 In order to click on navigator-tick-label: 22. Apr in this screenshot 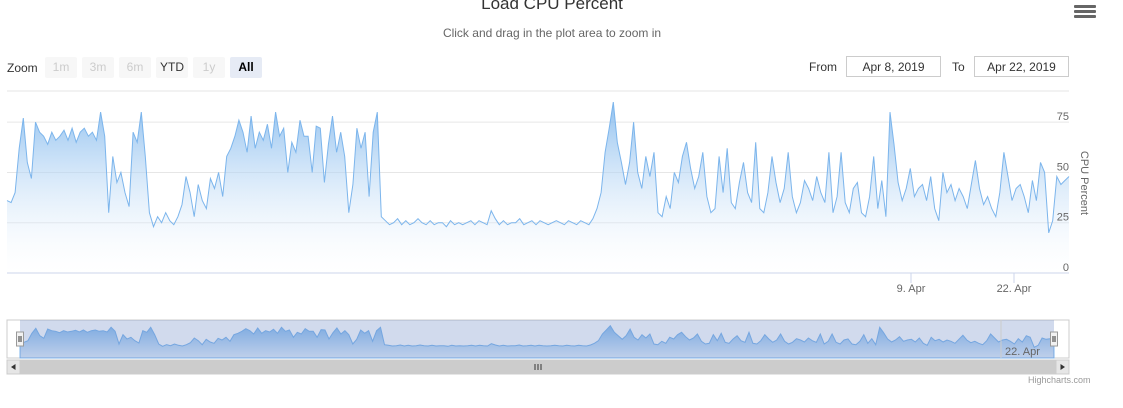, I will do `click(1022, 352)`.